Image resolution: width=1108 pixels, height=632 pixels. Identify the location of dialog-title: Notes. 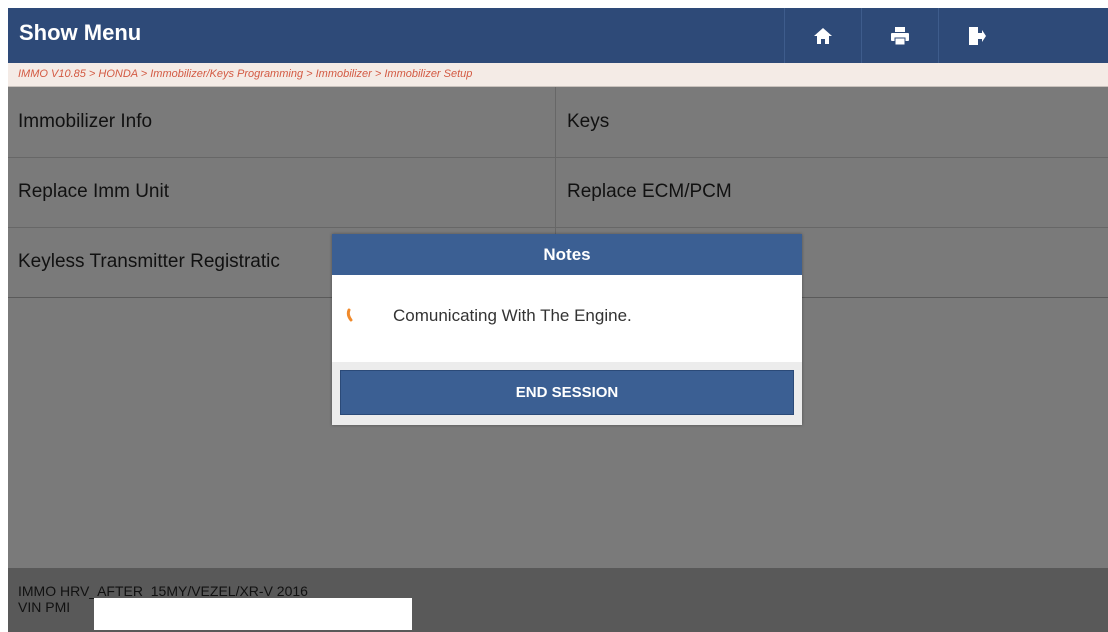
(567, 254).